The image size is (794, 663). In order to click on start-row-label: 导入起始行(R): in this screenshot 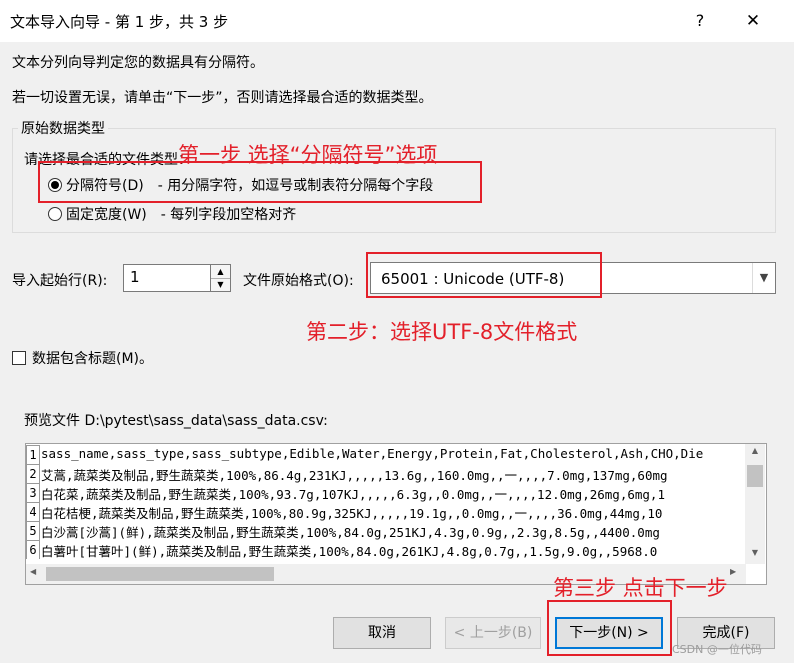, I will do `click(60, 281)`.